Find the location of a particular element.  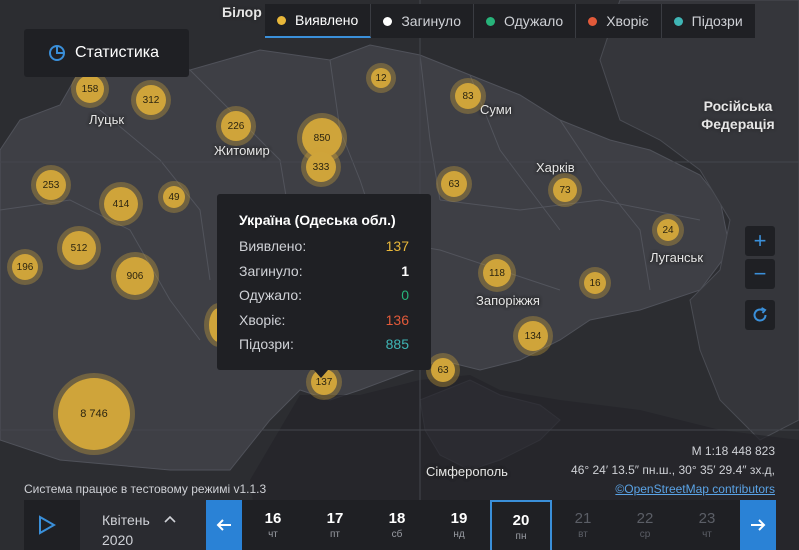

tooltip-value: 885 is located at coordinates (397, 344).